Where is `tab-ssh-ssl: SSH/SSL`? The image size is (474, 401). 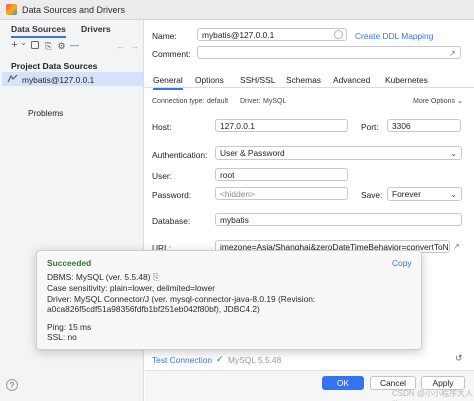 tab-ssh-ssl: SSH/SSL is located at coordinates (257, 80).